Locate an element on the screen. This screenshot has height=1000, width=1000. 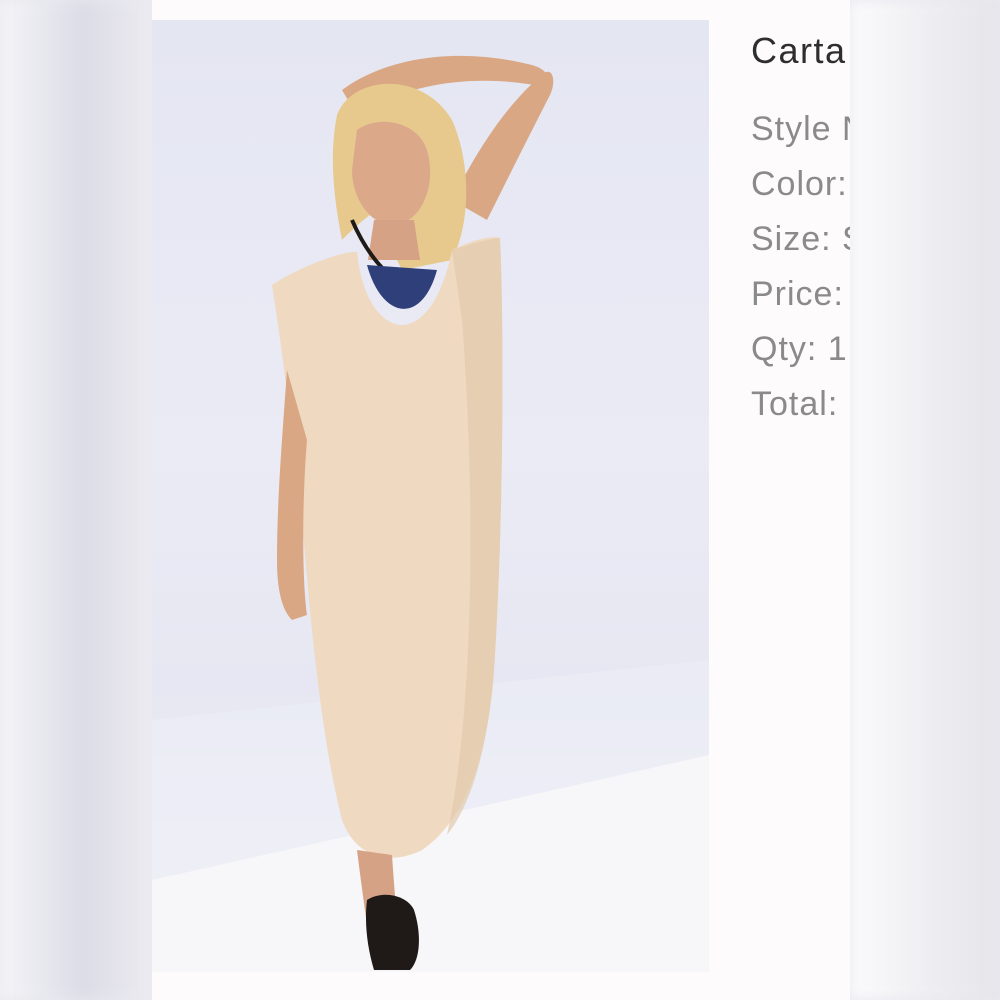
style-number-field: Style N is located at coordinates (800, 129).